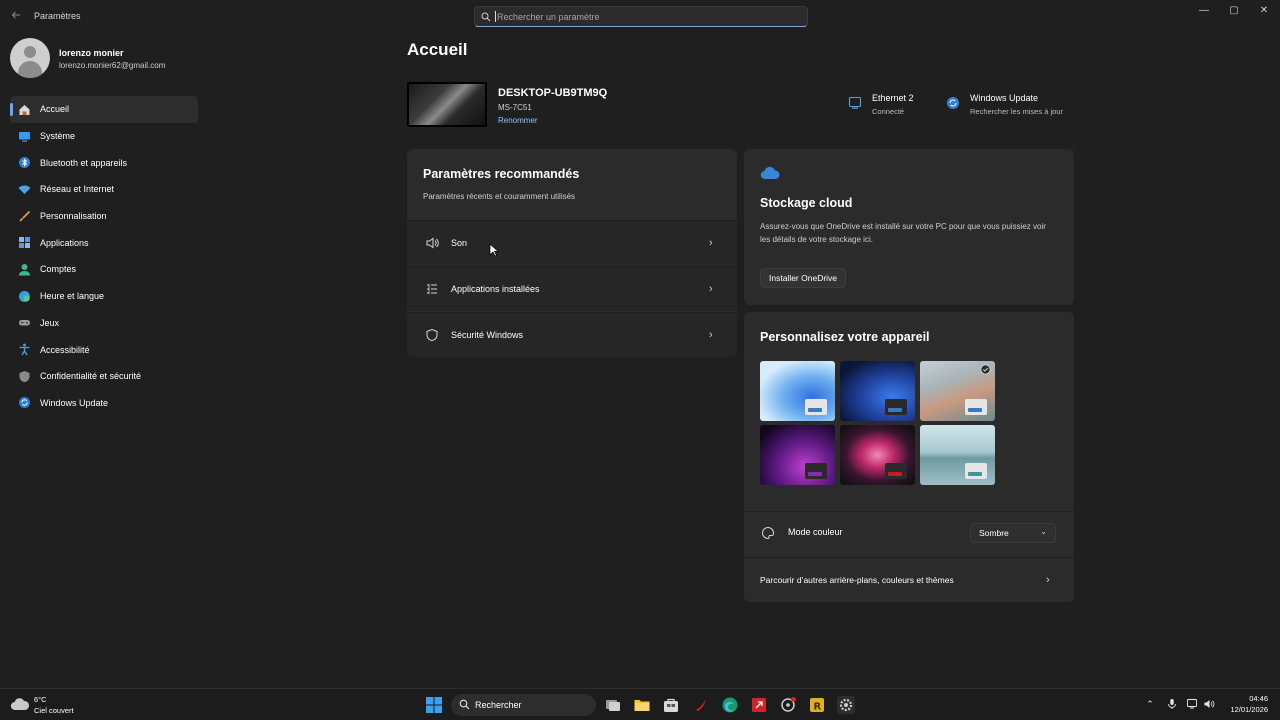  I want to click on accessibility-icon, so click(24, 349).